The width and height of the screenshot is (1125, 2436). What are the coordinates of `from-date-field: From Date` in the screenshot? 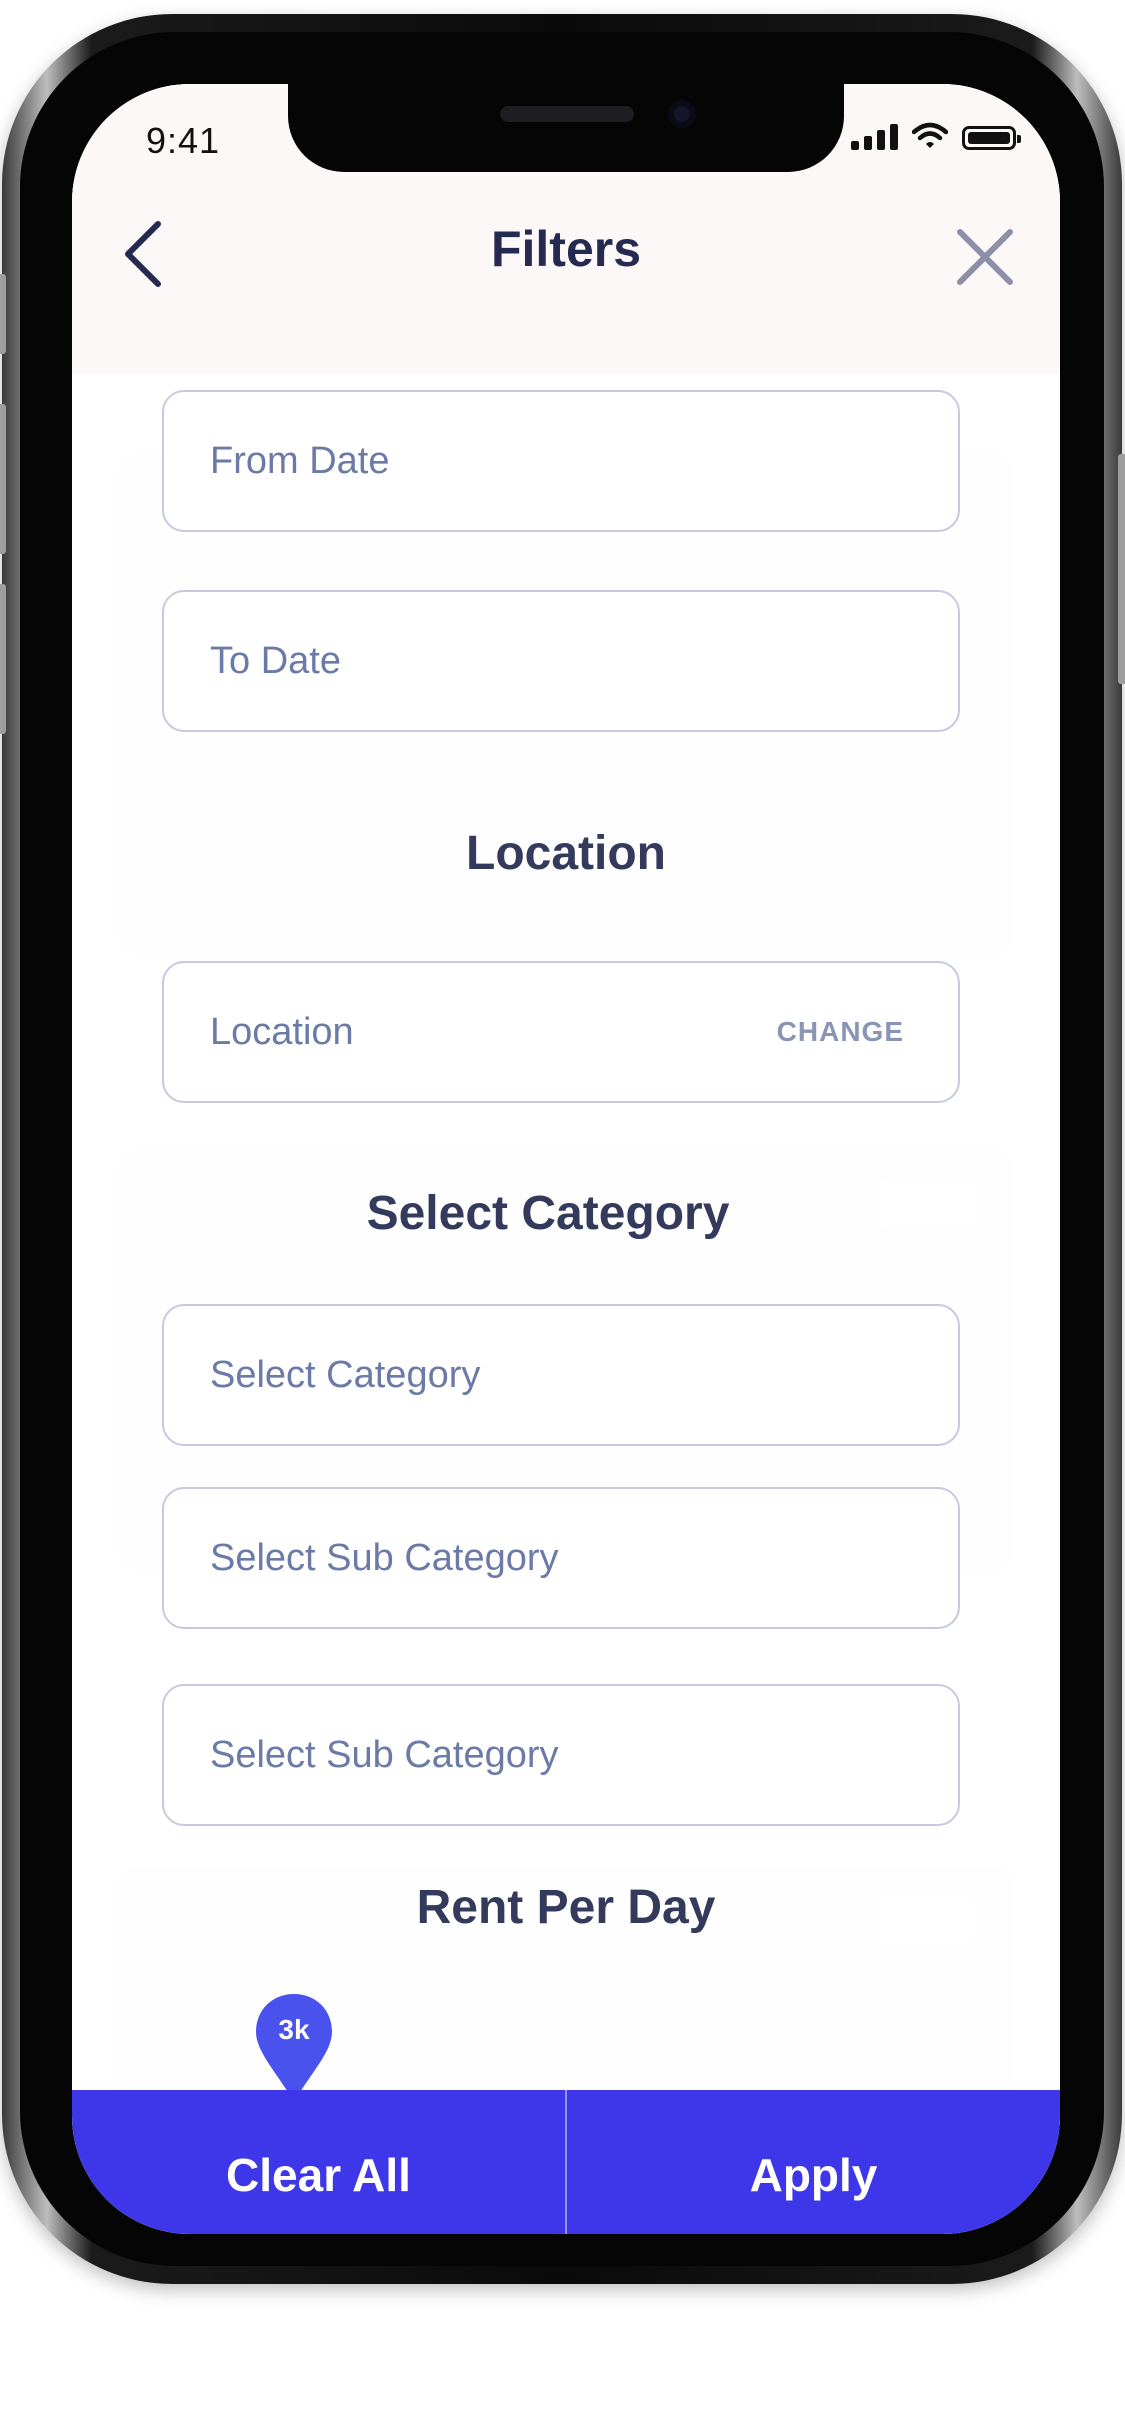 It's located at (561, 461).